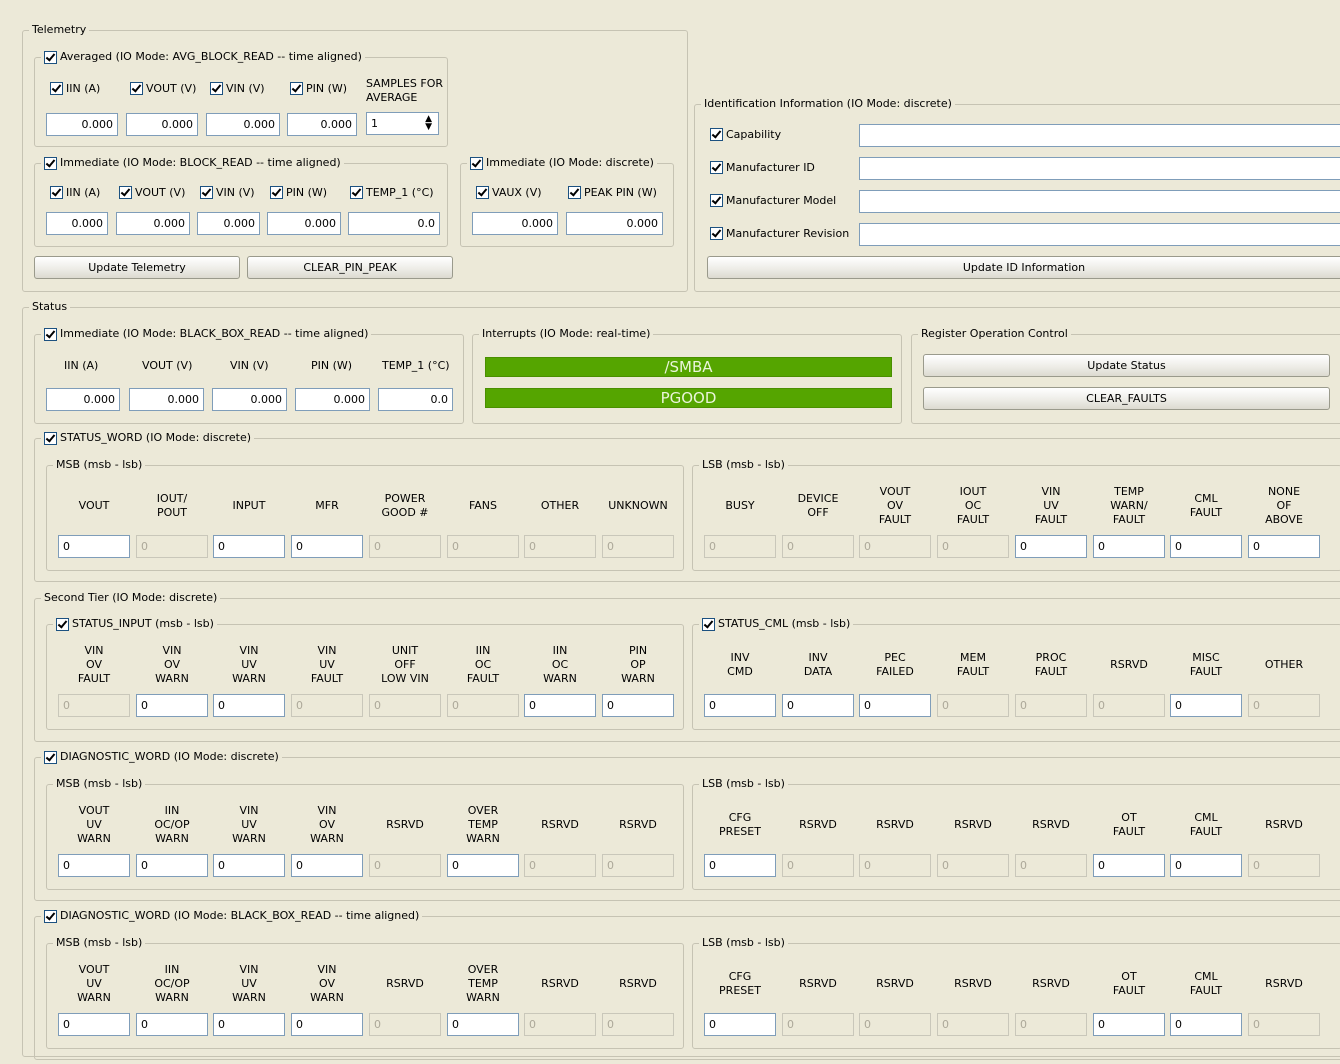 This screenshot has height=1064, width=1340. What do you see at coordinates (167, 365) in the screenshot?
I see `status-vout-label: VOUT (V)` at bounding box center [167, 365].